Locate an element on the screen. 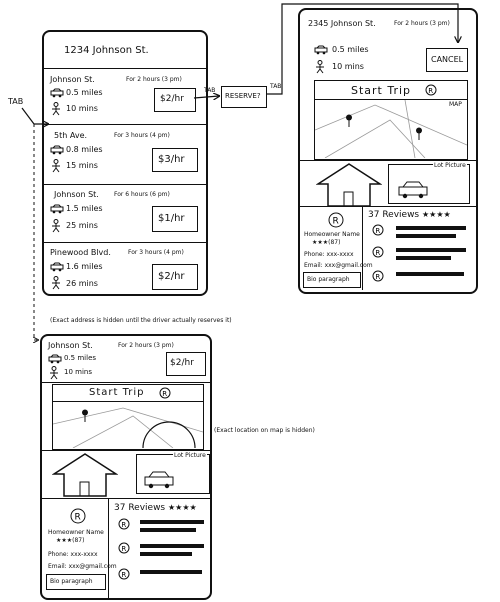 The image size is (500, 602). house-icon is located at coordinates (349, 185).